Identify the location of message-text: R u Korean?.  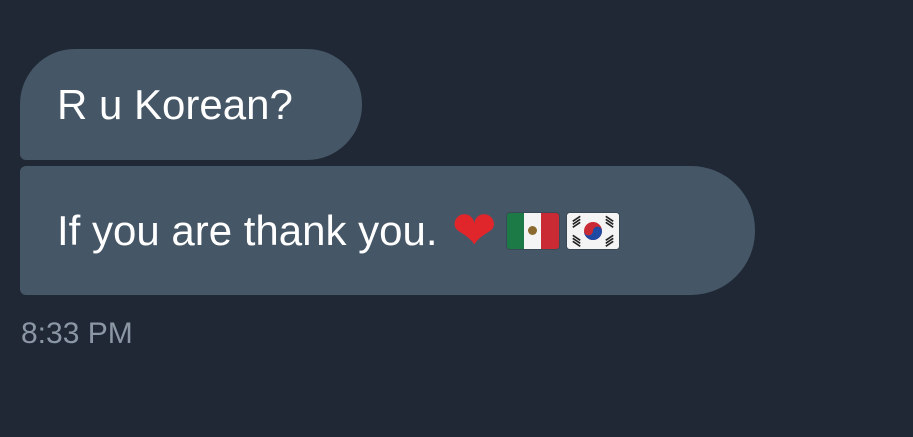
(175, 104).